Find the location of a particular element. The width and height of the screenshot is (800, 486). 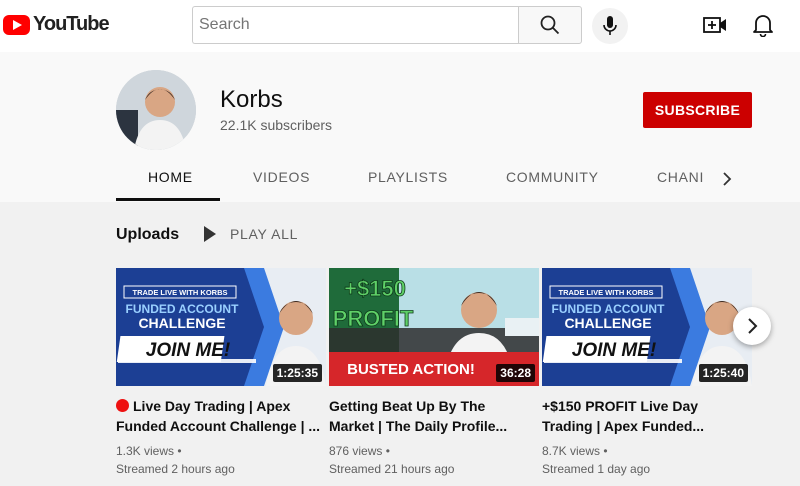

microphone-icon is located at coordinates (610, 25).